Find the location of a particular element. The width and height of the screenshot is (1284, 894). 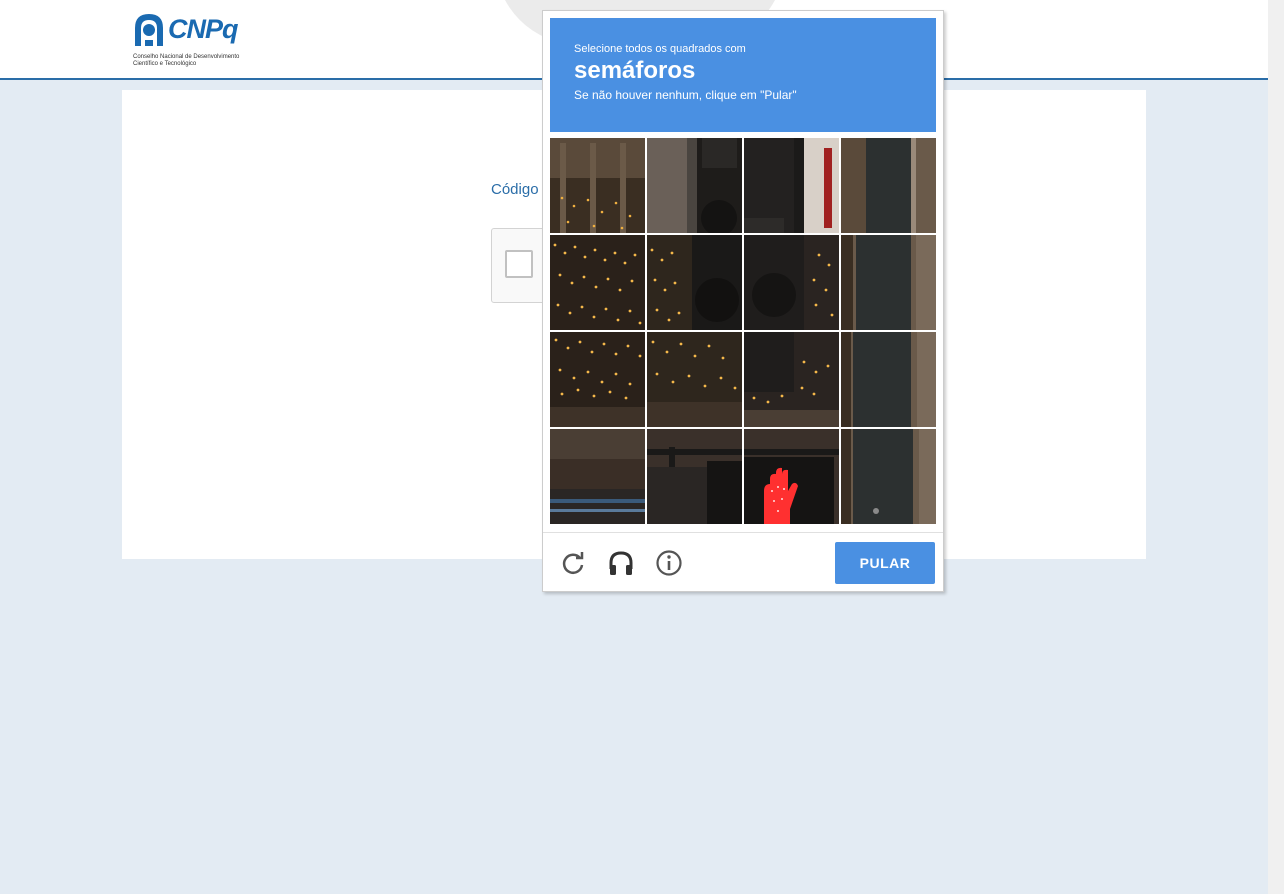

recaptcha-checkbox is located at coordinates (519, 264).